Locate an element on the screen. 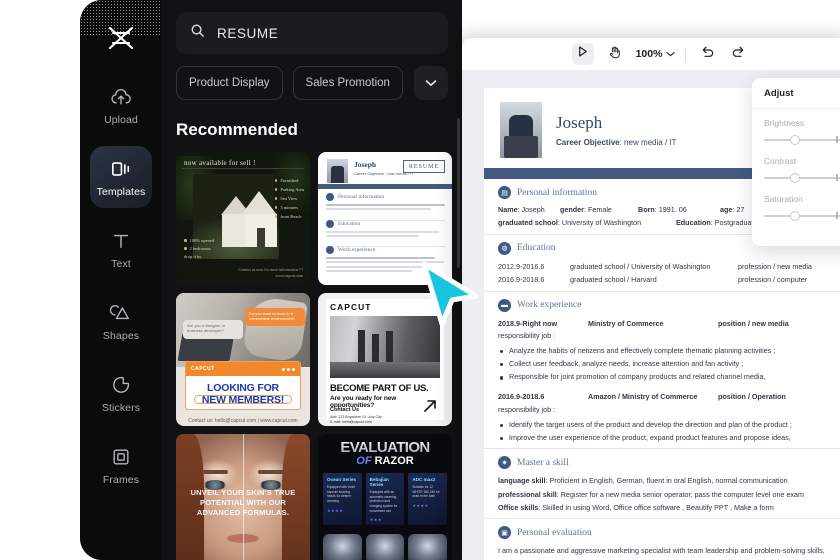 This screenshot has height=560, width=840. cloud-upload-icon is located at coordinates (121, 97).